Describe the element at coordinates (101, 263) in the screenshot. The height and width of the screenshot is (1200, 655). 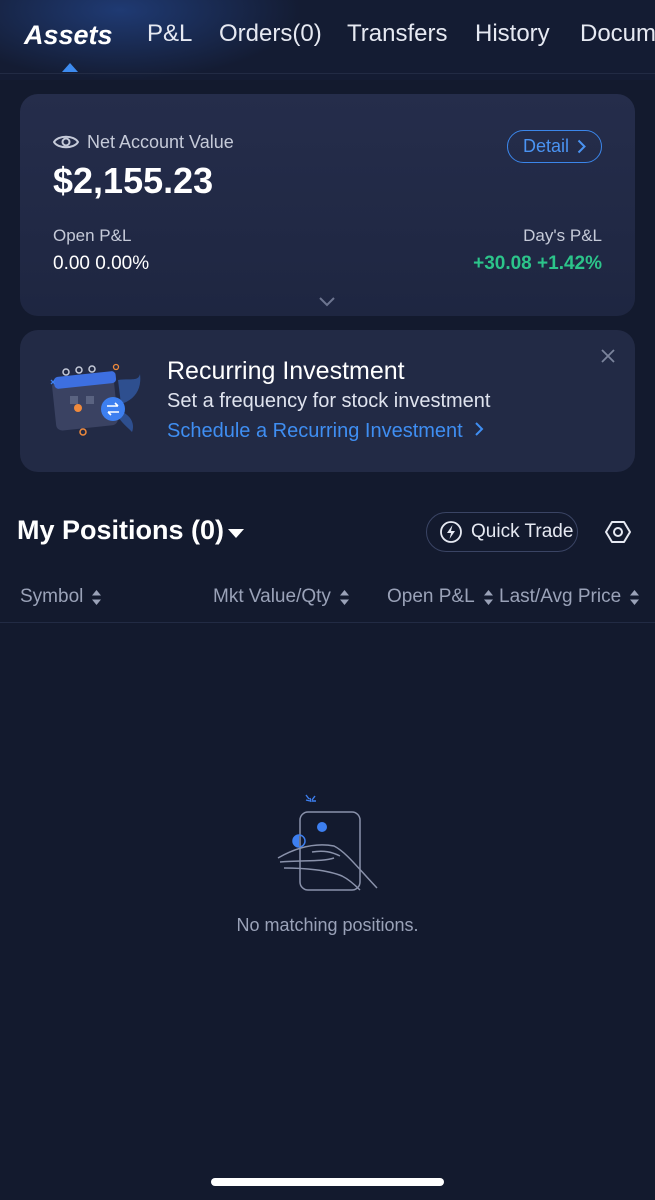
I see `open-pl-value: 0.00 0.00%` at that location.